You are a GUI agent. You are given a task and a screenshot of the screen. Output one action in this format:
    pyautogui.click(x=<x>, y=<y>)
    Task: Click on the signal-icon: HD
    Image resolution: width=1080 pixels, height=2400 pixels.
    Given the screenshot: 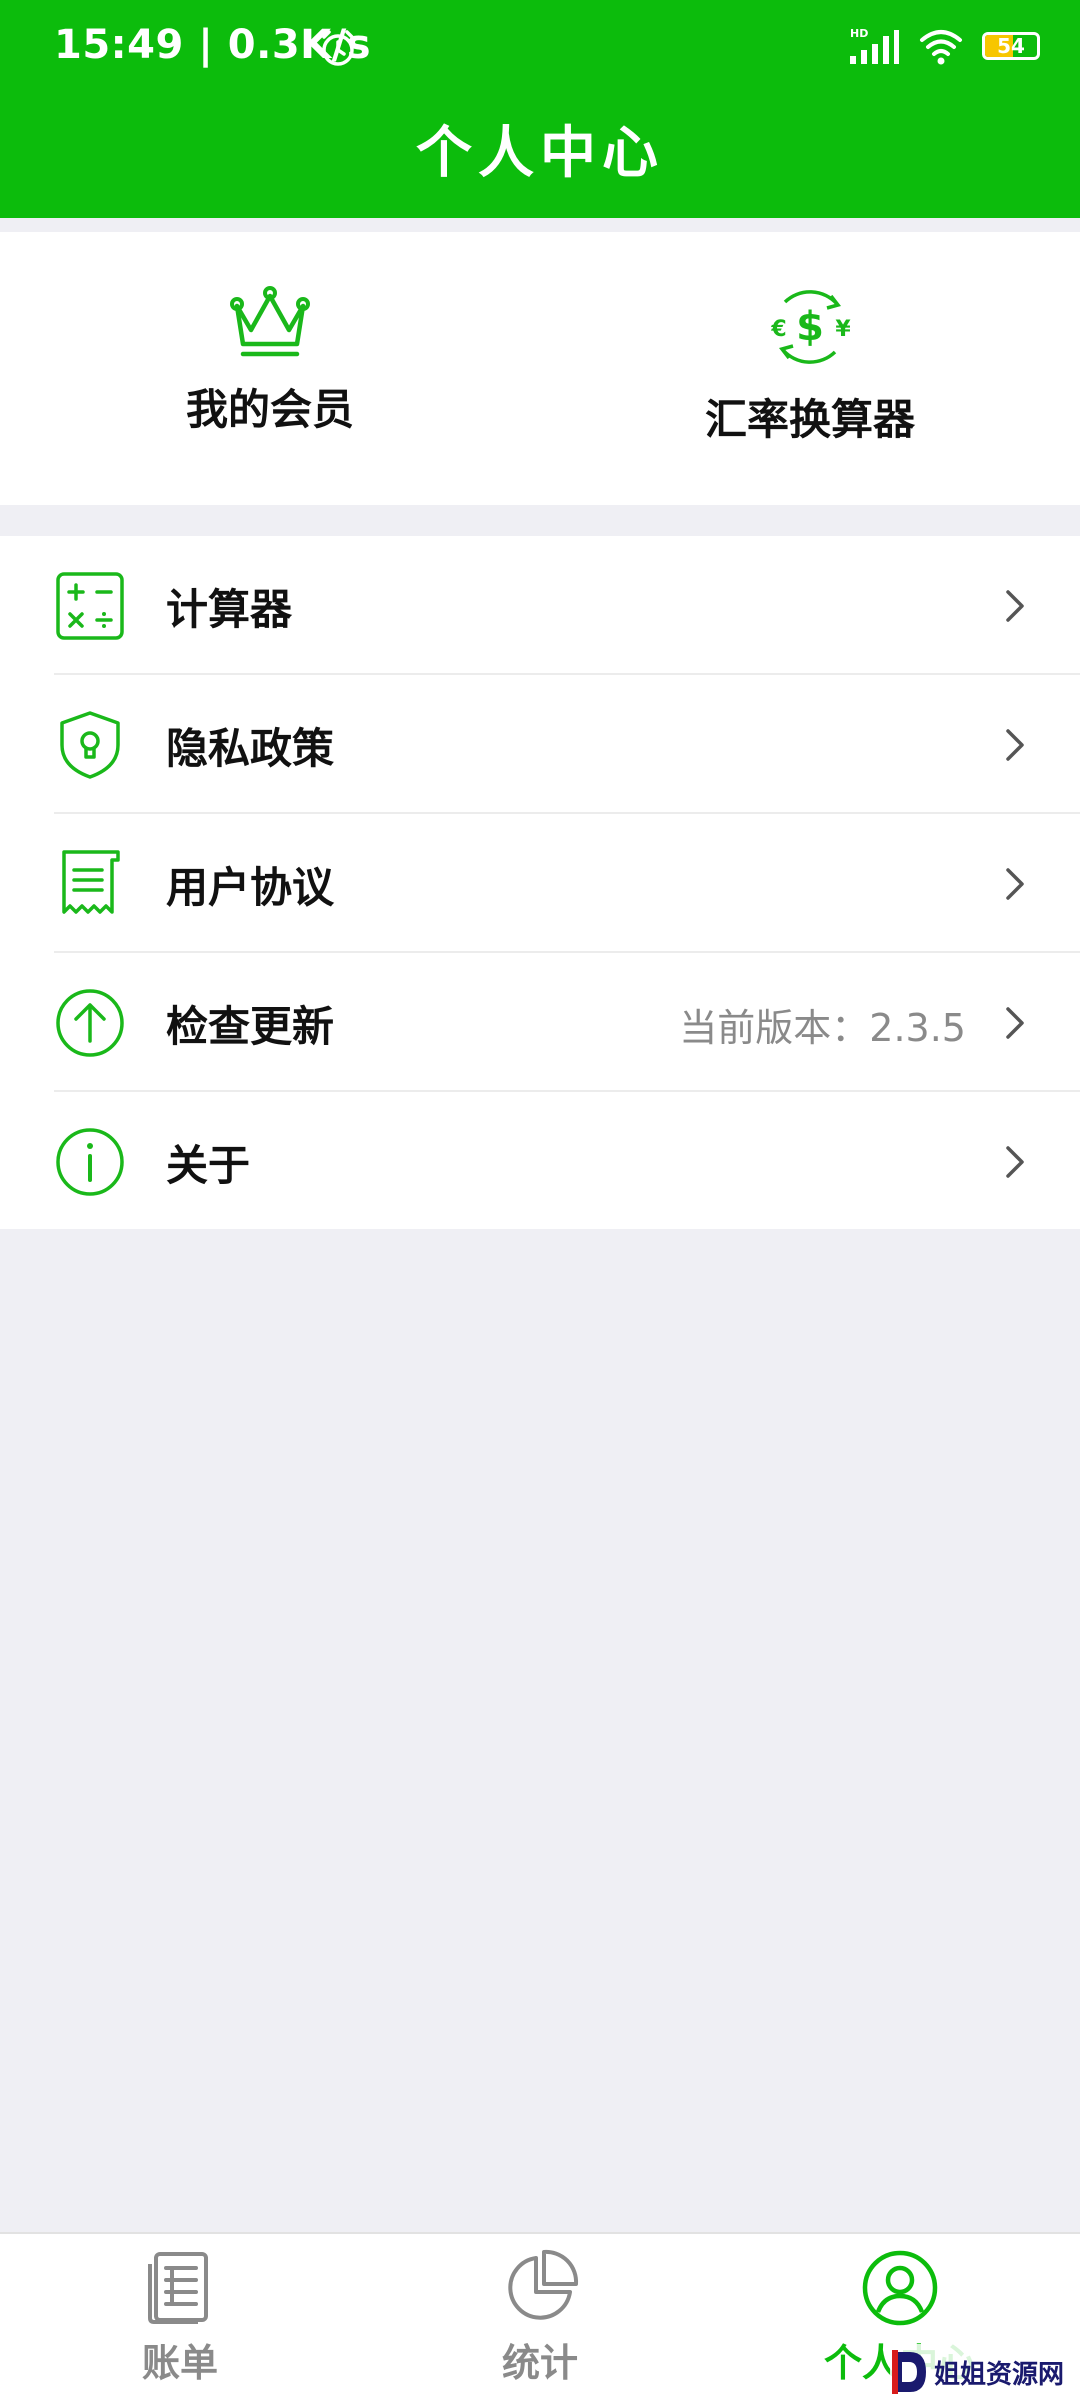 What is the action you would take?
    pyautogui.click(x=874, y=45)
    